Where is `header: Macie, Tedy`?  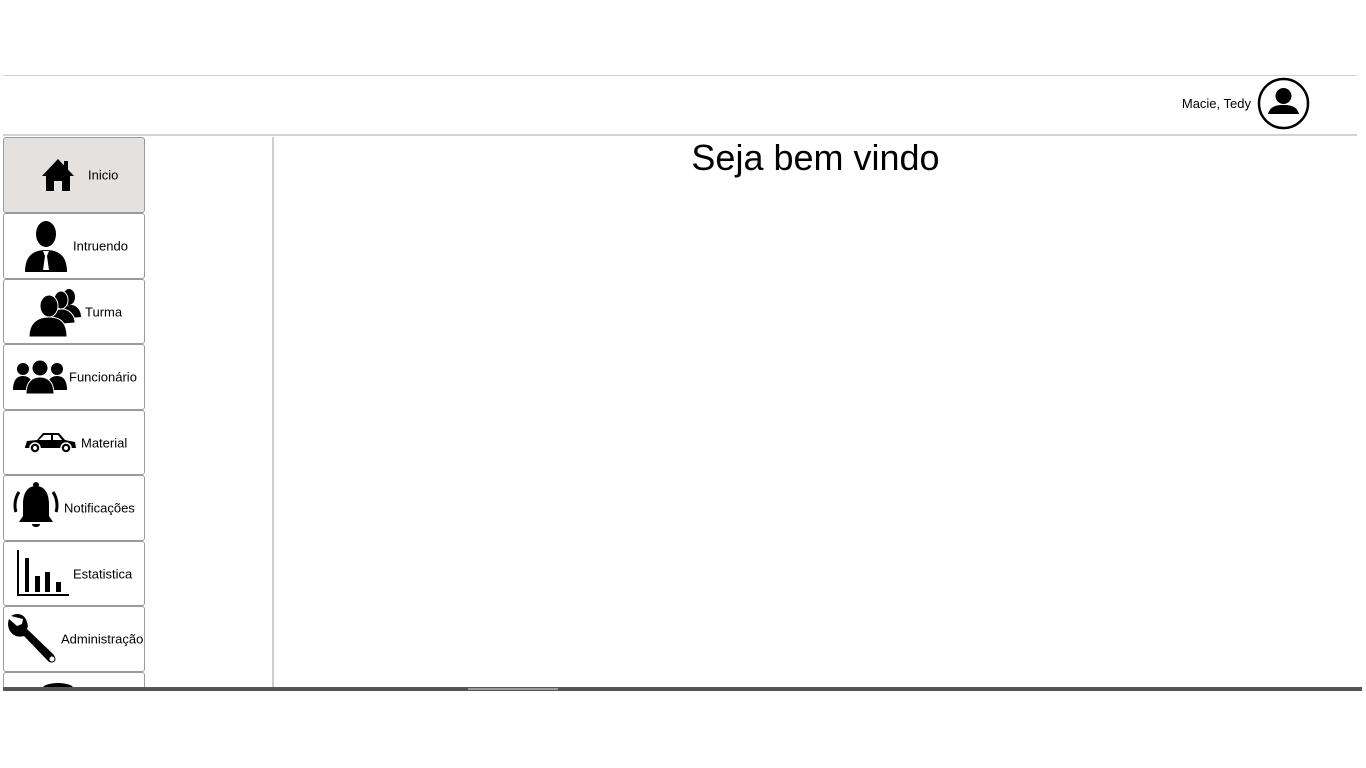 header: Macie, Tedy is located at coordinates (680, 106).